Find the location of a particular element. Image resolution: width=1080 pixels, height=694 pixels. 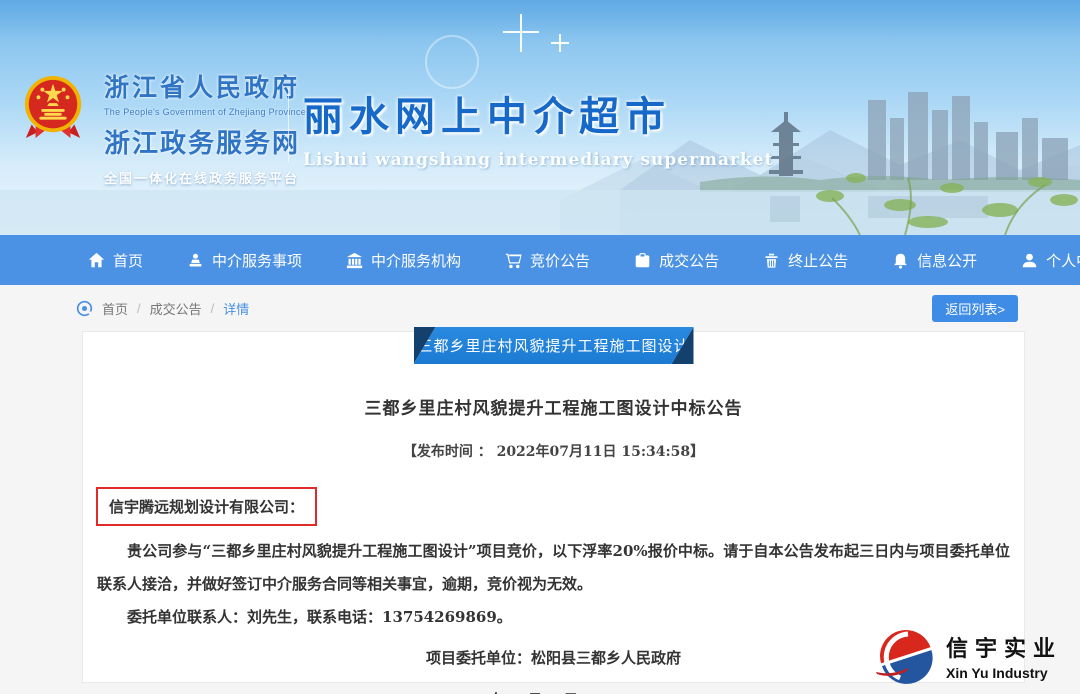

nav-item-bidding-notices: 竞价公告 is located at coordinates (547, 260).